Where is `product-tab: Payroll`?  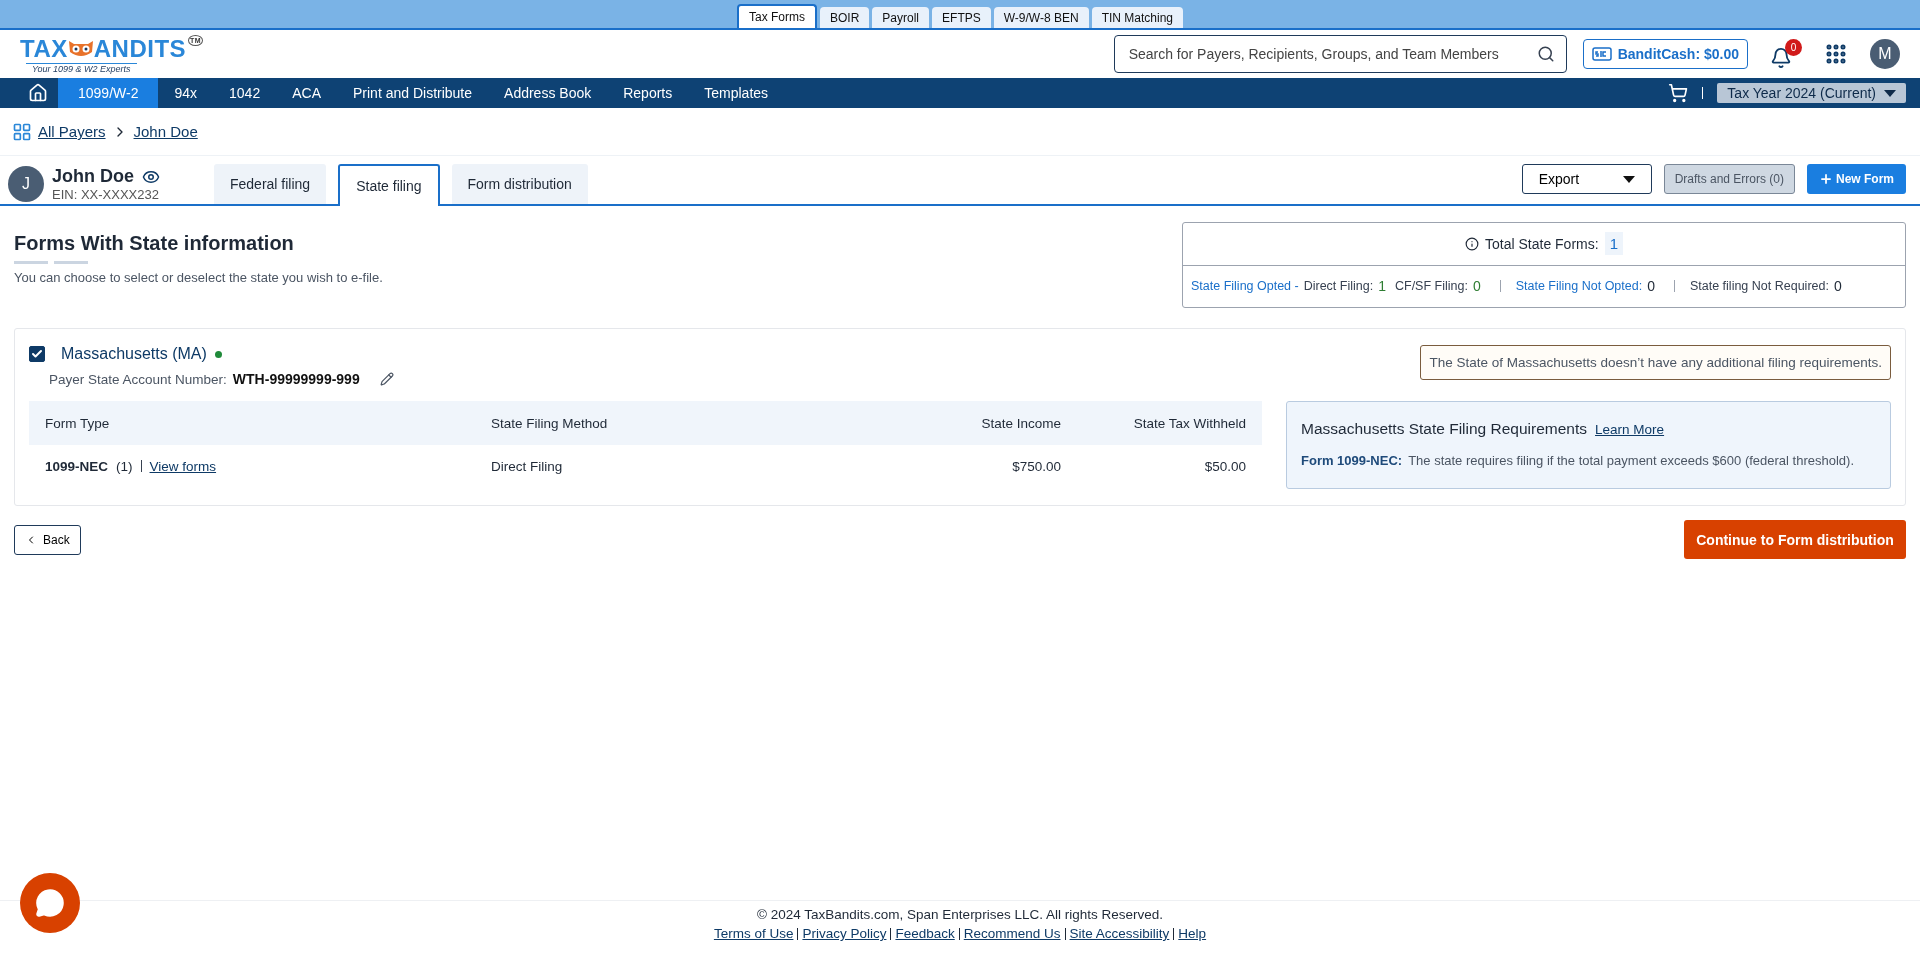
product-tab: Payroll is located at coordinates (901, 17).